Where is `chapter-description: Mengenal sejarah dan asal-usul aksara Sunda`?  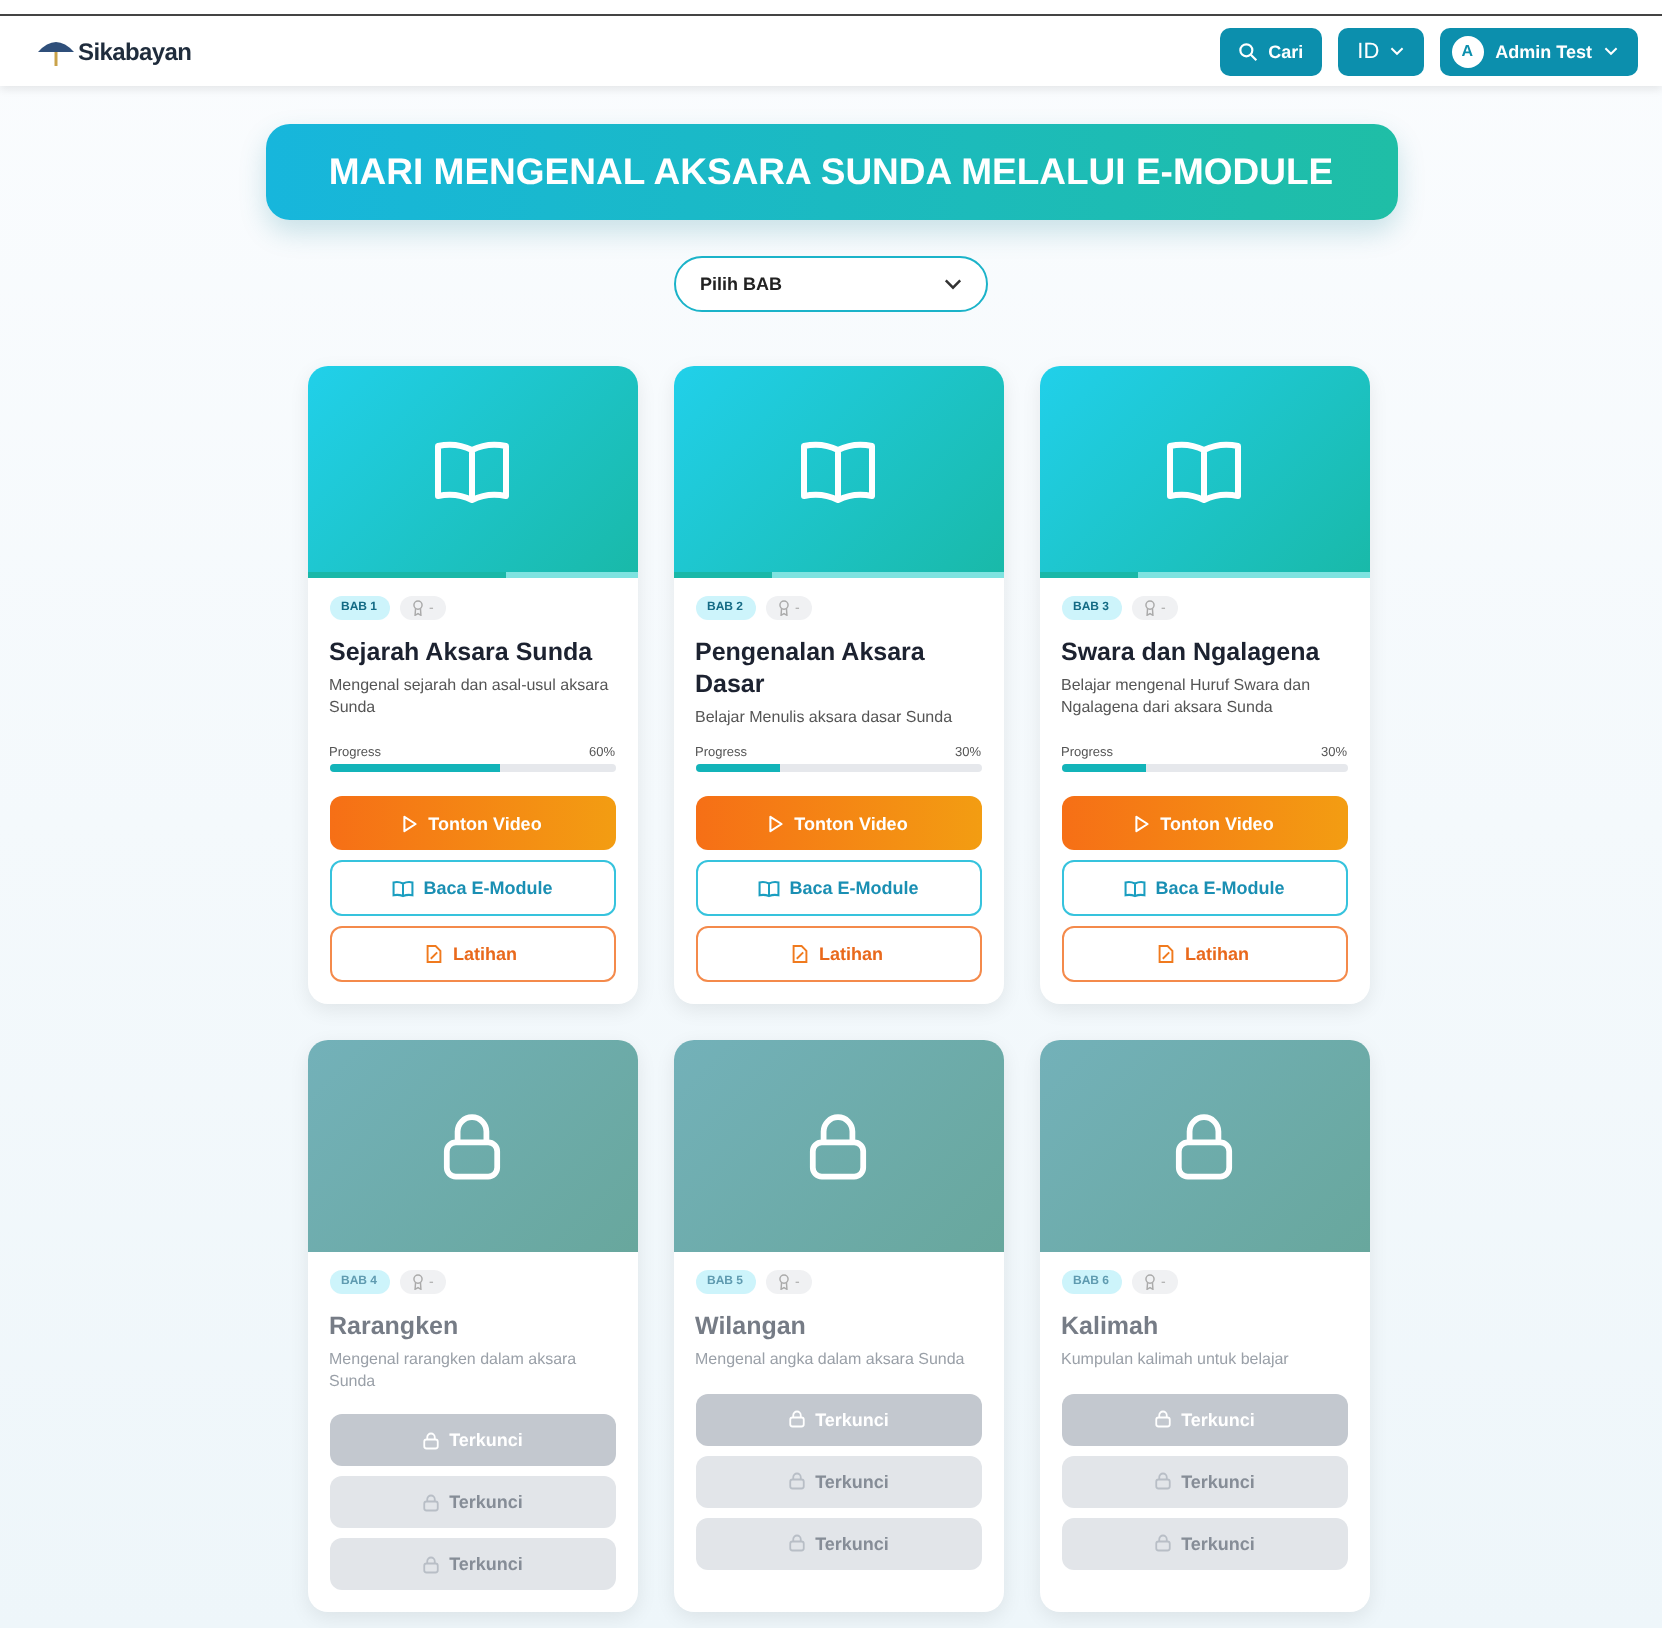
chapter-description: Mengenal sejarah dan asal-usul aksara Sunda is located at coordinates (470, 697).